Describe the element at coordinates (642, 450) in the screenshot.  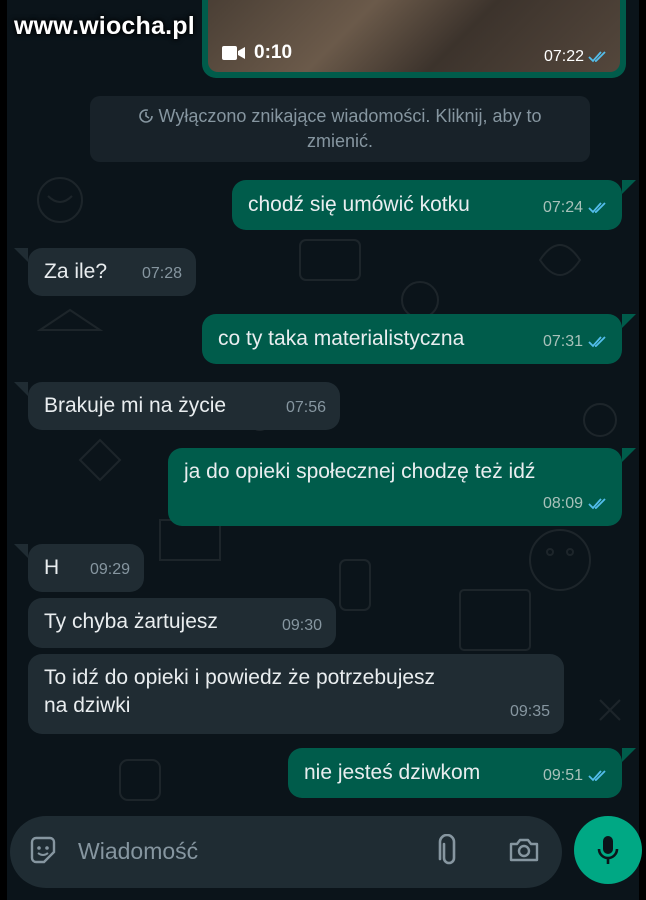
I see `right-frame-border` at that location.